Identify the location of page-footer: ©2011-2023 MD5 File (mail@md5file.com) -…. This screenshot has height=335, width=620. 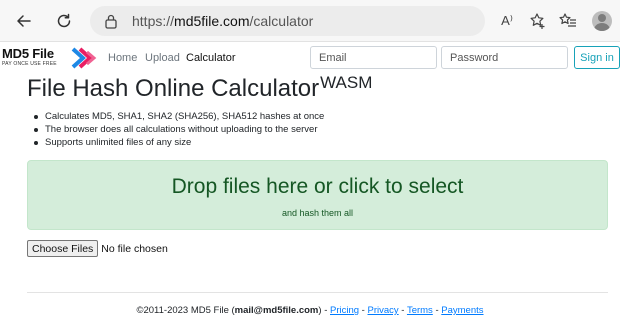
(310, 310).